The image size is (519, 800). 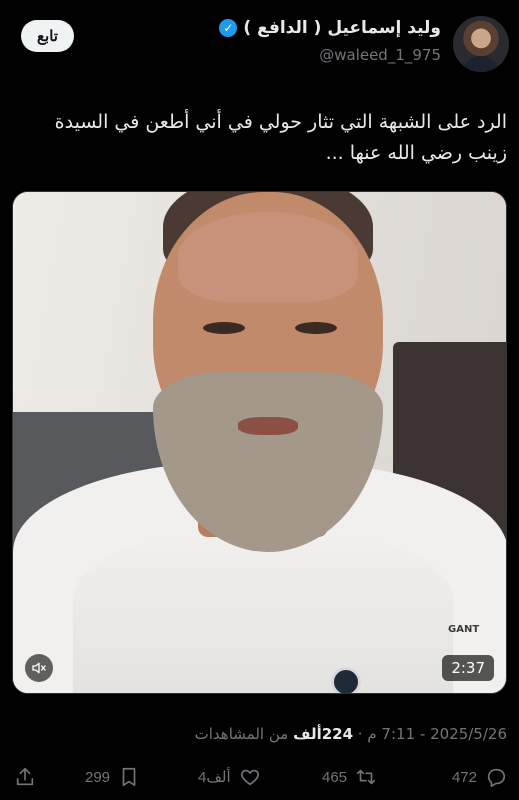 What do you see at coordinates (468, 734) in the screenshot?
I see `tweet-date: 2025/5/26` at bounding box center [468, 734].